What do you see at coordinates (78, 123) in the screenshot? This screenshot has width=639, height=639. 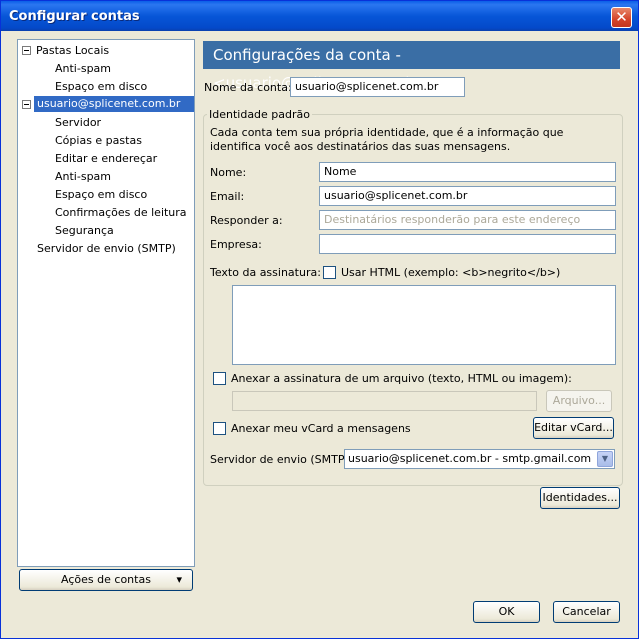 I see `tree-item-server: Servidor` at bounding box center [78, 123].